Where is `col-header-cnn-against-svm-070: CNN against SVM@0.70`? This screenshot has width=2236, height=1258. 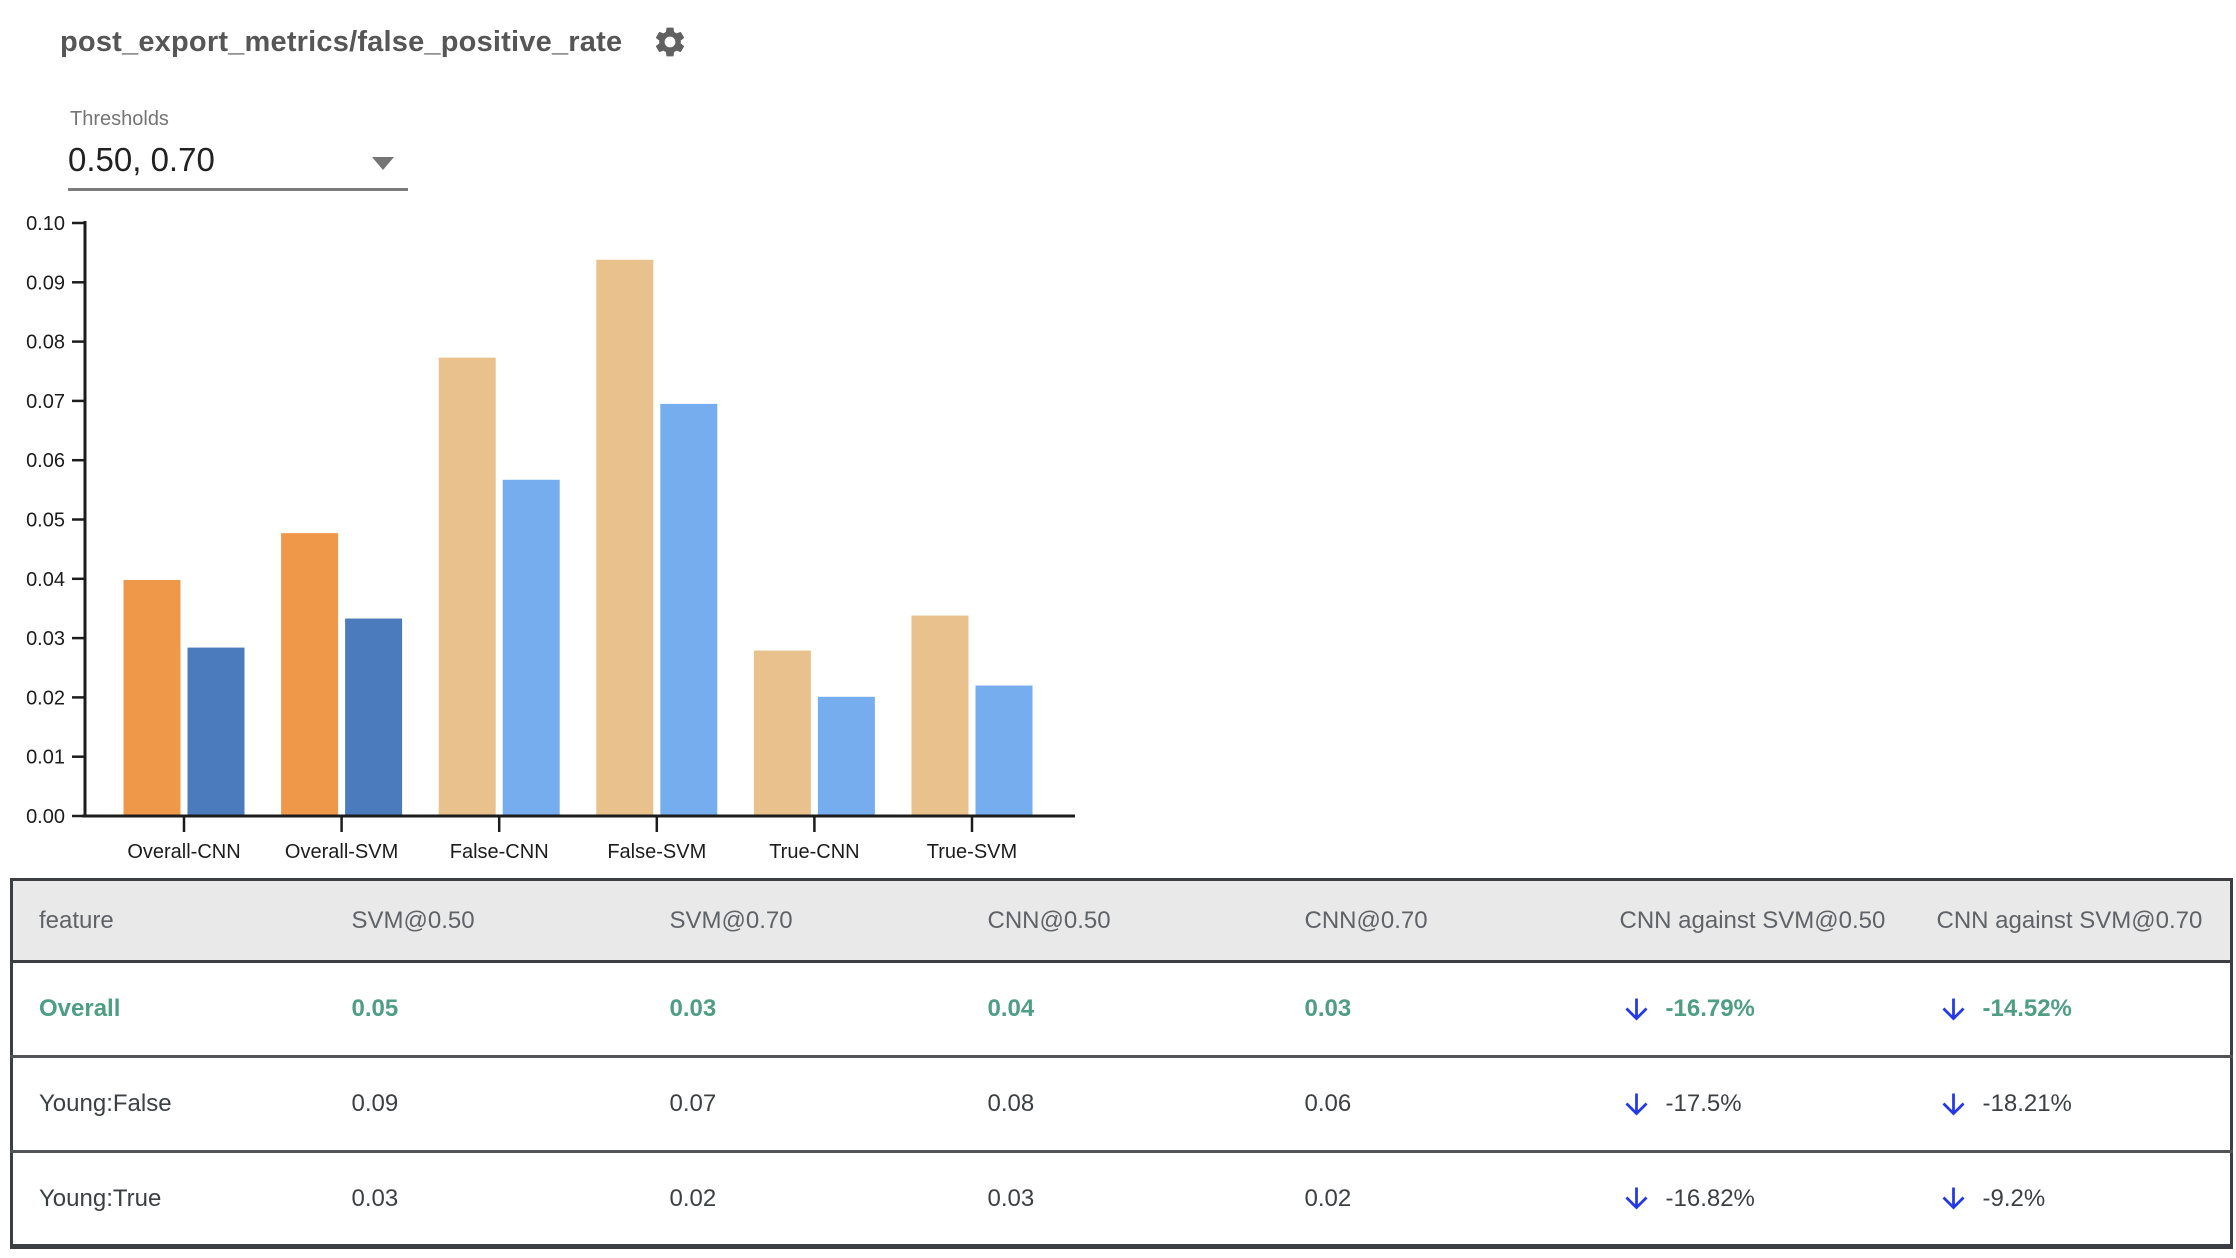 col-header-cnn-against-svm-070: CNN against SVM@0.70 is located at coordinates (2084, 921).